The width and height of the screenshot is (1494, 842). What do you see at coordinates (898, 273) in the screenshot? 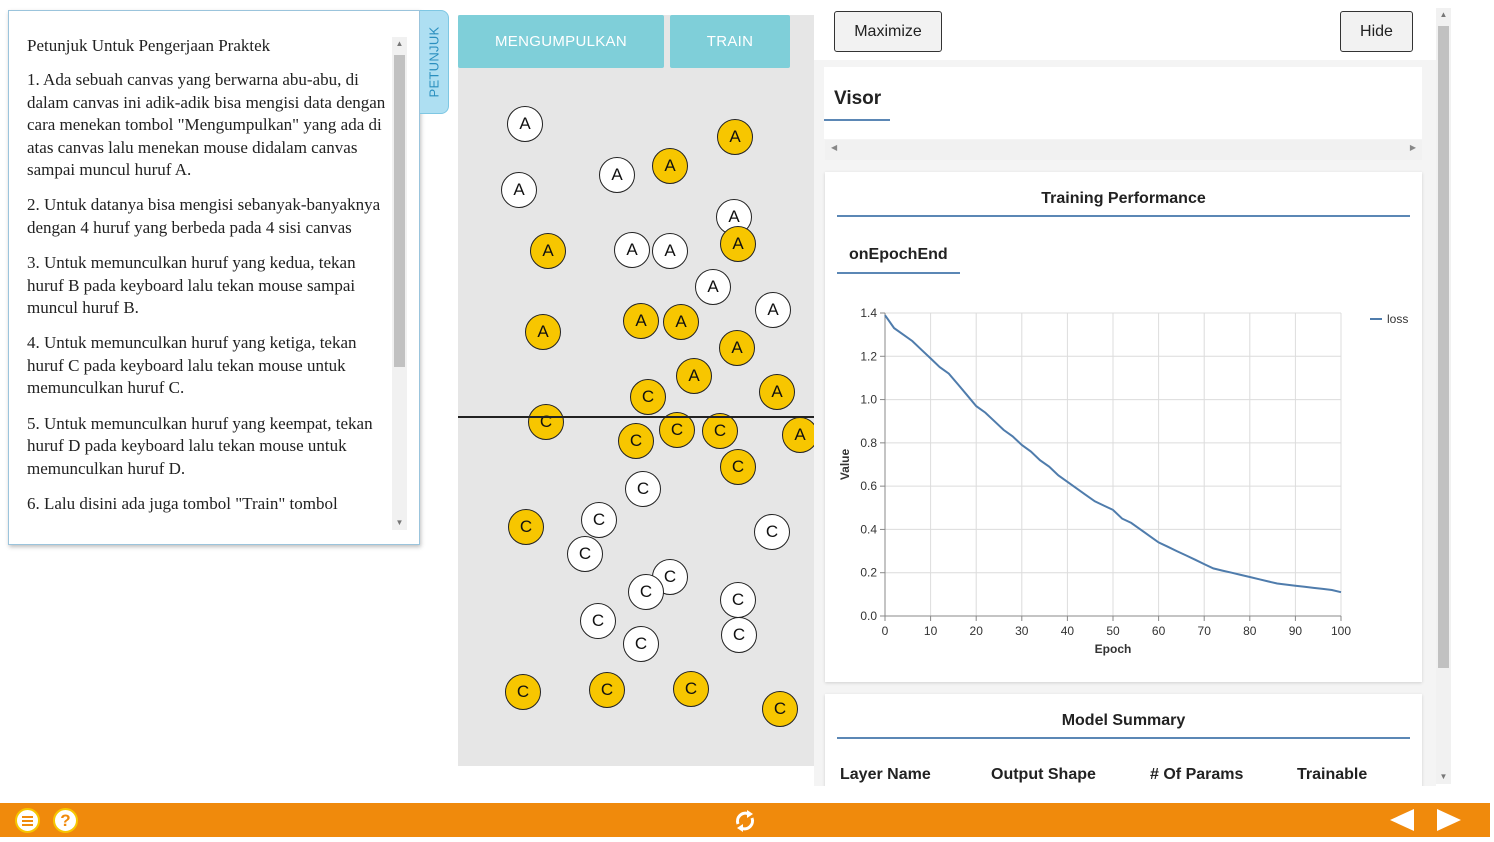
I see `tab-onepochend-underline` at bounding box center [898, 273].